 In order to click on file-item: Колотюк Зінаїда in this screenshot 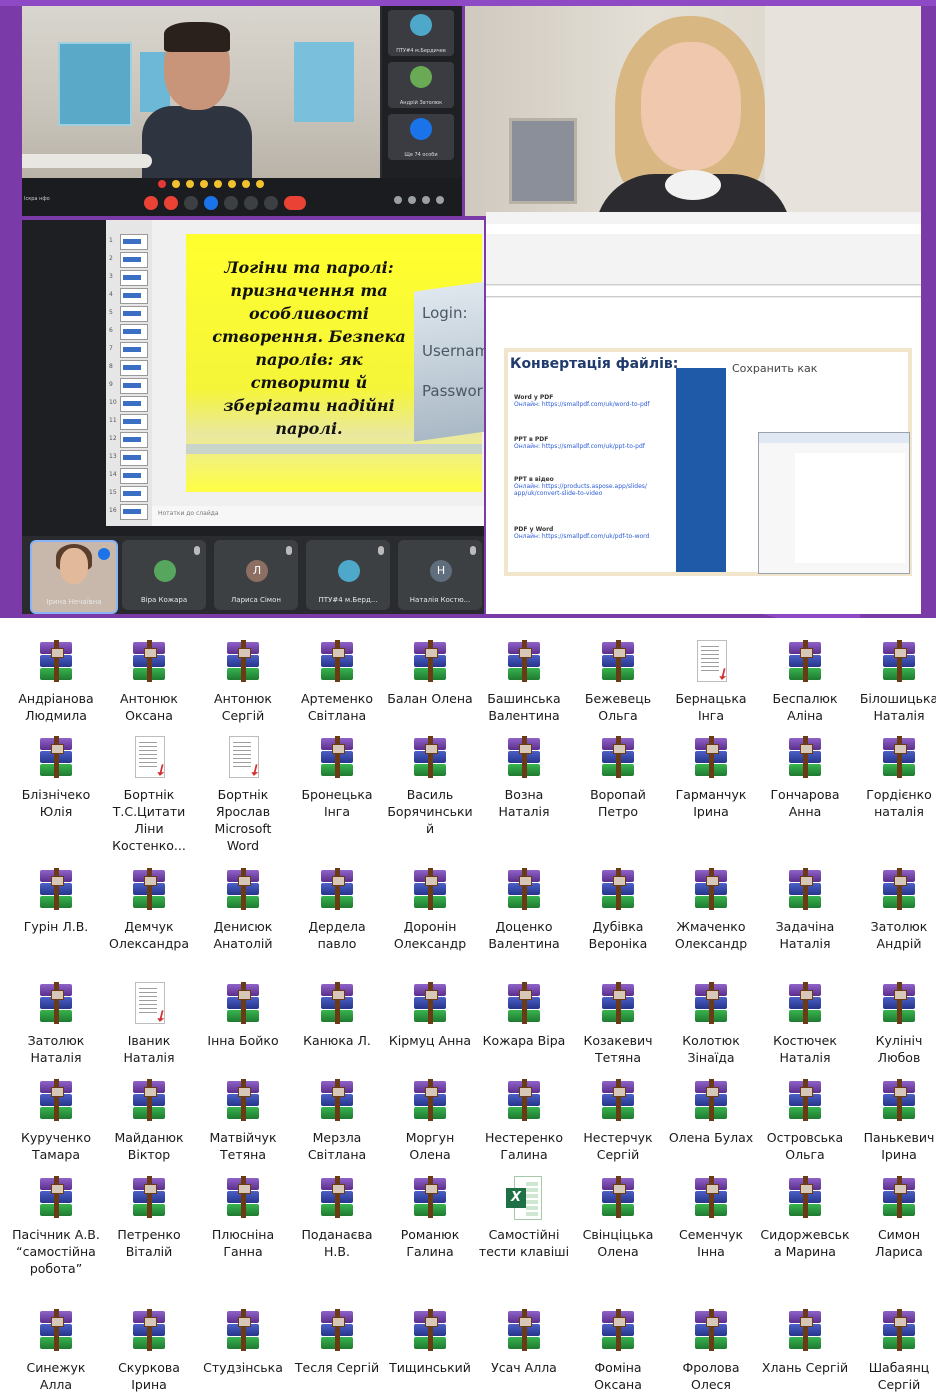, I will do `click(711, 1024)`.